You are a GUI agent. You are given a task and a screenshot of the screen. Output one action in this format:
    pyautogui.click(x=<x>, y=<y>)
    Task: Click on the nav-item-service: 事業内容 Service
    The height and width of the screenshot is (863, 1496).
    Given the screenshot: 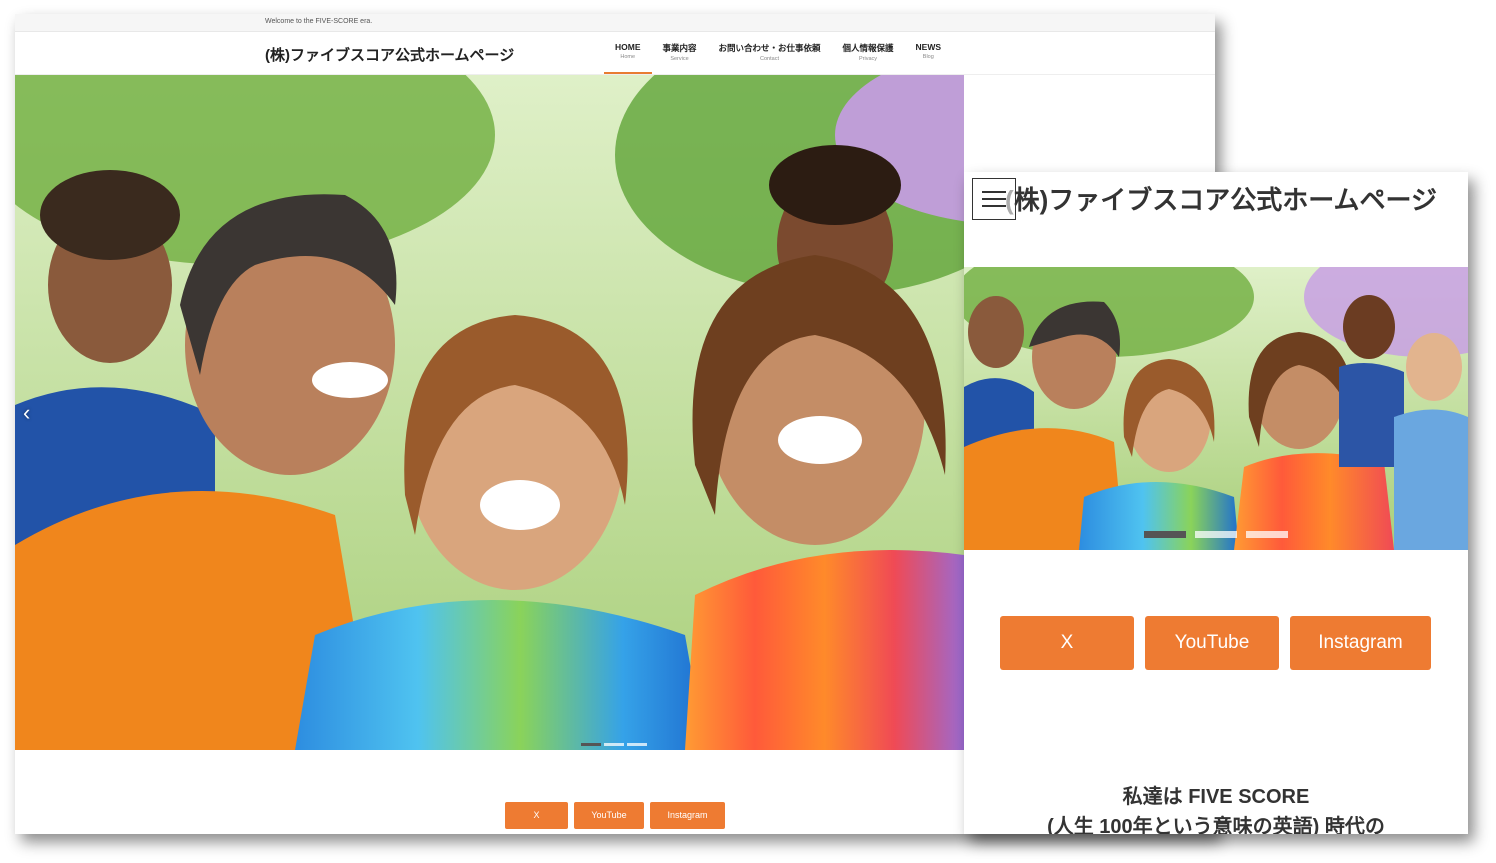 What is the action you would take?
    pyautogui.click(x=680, y=53)
    